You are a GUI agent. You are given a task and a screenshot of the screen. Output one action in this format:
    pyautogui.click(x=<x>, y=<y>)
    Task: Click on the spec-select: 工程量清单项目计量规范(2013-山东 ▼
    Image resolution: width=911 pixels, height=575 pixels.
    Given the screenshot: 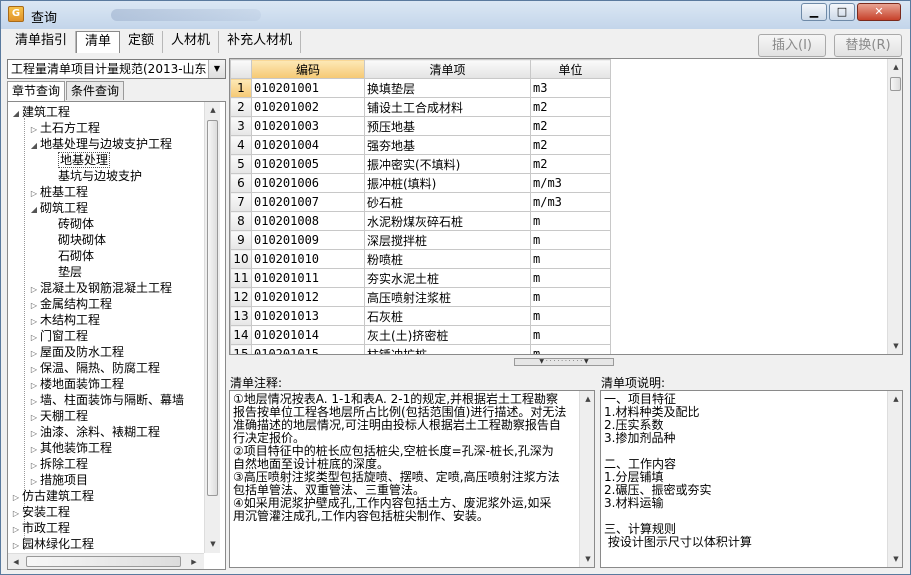 What is the action you would take?
    pyautogui.click(x=116, y=69)
    